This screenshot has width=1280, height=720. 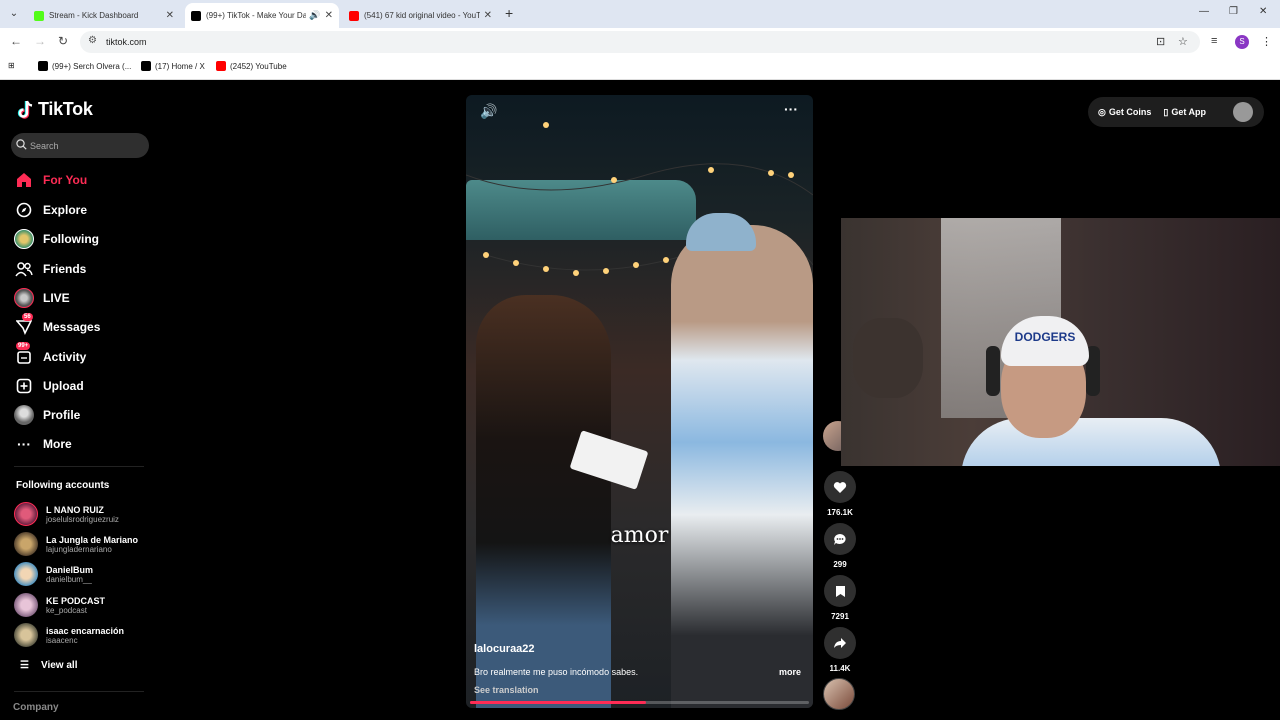 I want to click on account-item: KE PODCAST ke_podcast, so click(x=59, y=605).